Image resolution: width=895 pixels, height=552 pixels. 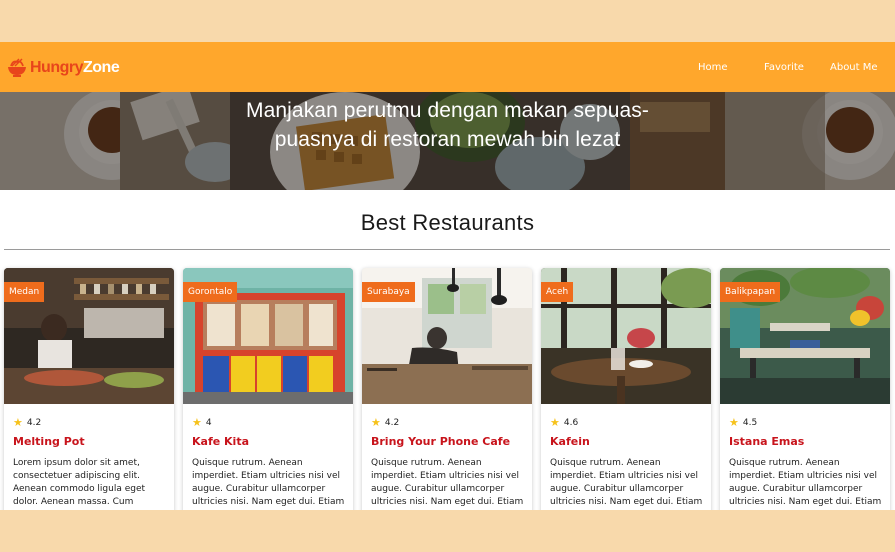 What do you see at coordinates (570, 441) in the screenshot?
I see `restaurant-name: Kafein` at bounding box center [570, 441].